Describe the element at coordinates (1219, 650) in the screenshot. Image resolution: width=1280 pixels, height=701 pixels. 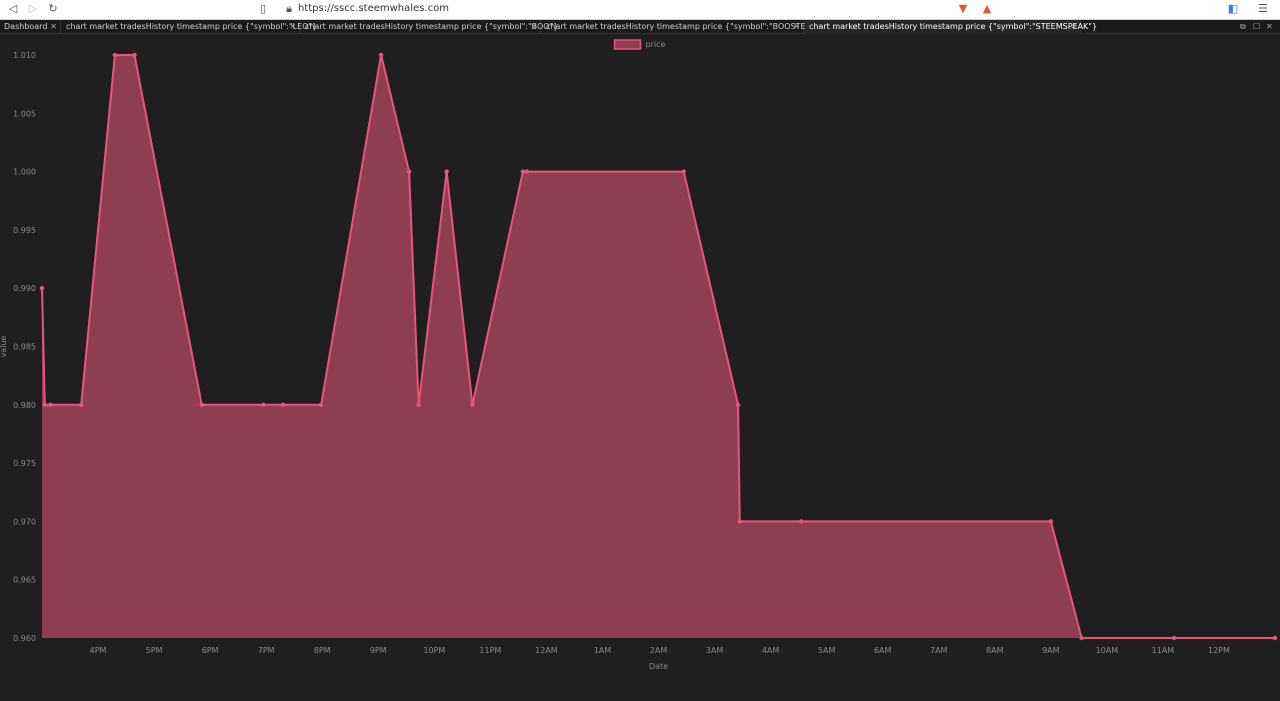
I see `x-tick-label: 12PM` at that location.